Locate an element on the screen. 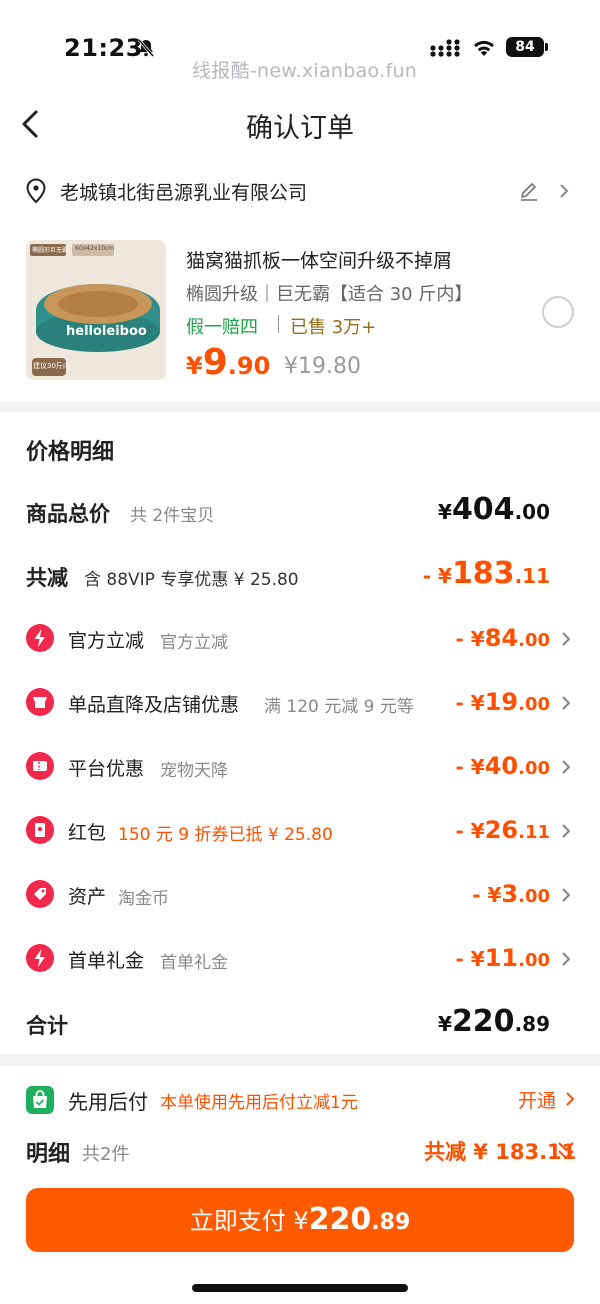  product-image: 椭圆形巨无霸 60x42x10cm helloleiboo 建议30斤内 is located at coordinates (96, 310).